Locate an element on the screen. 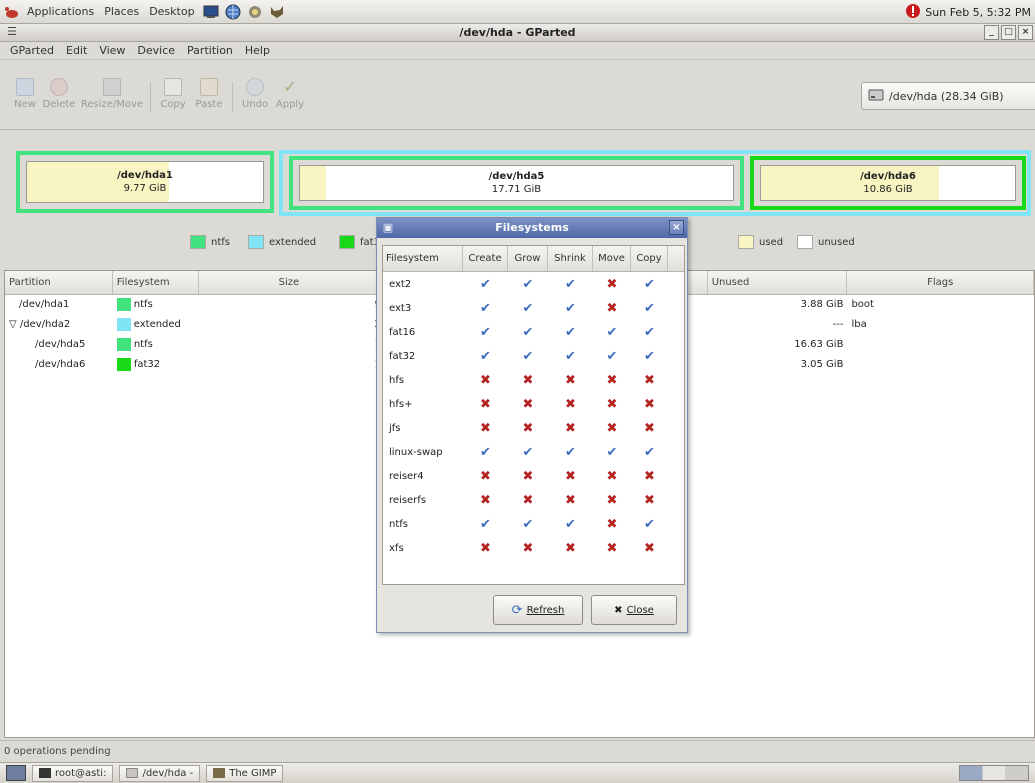  column-header-flags: Flags is located at coordinates (940, 282).